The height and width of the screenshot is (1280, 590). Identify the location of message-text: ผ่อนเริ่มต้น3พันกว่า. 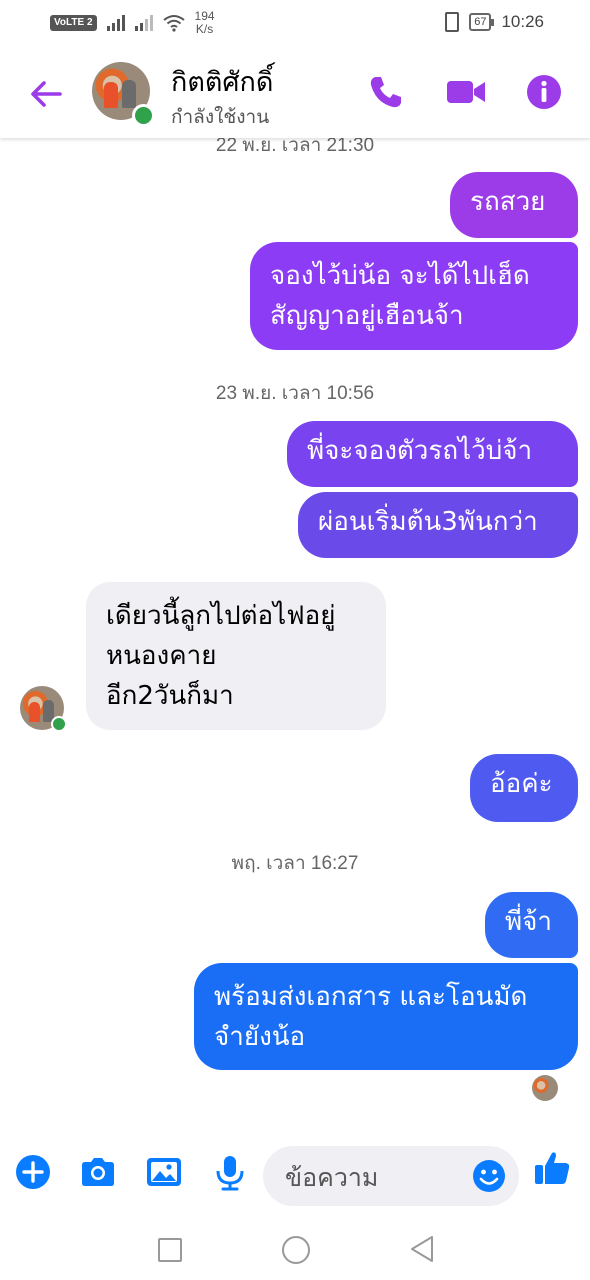
(428, 522).